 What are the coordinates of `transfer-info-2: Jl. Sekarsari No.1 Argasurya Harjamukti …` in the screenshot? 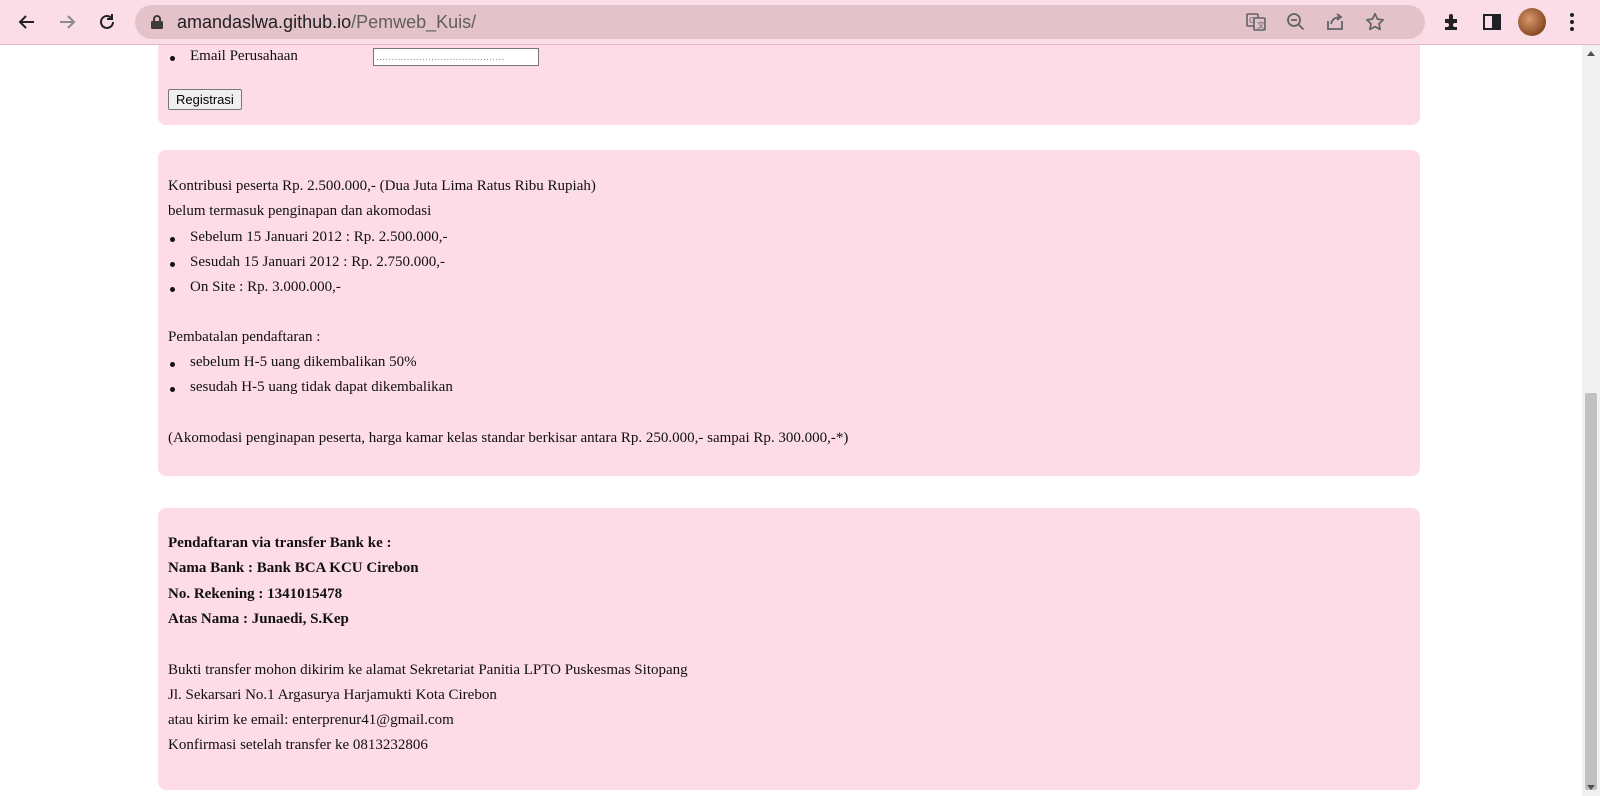 It's located at (332, 695).